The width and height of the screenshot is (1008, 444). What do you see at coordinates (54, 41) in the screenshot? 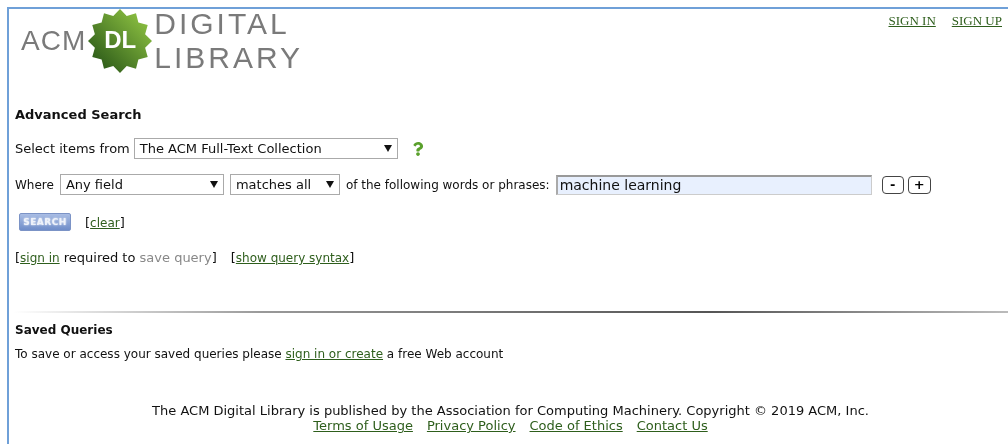
I see `logo-text: ACM` at bounding box center [54, 41].